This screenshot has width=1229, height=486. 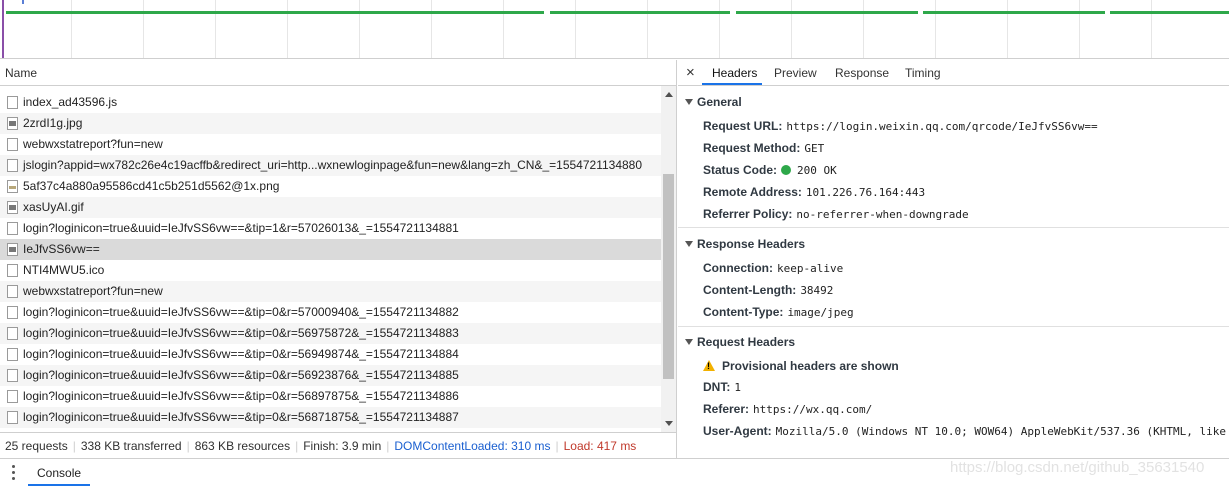 I want to click on header-key: Content-Length:, so click(x=750, y=290).